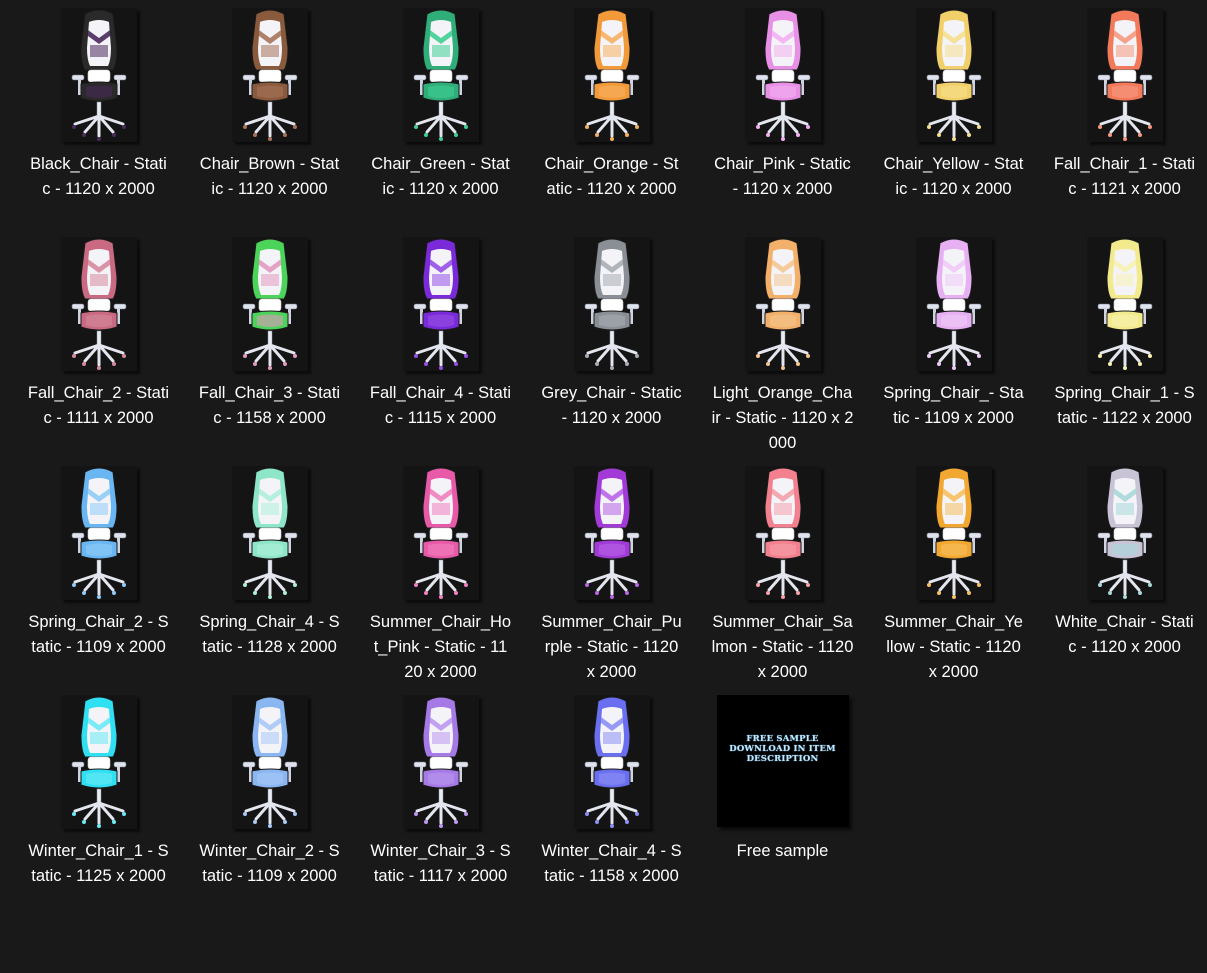  What do you see at coordinates (440, 863) in the screenshot?
I see `file-name: Winter_Chair_3 - Static - 1117 x 2000` at bounding box center [440, 863].